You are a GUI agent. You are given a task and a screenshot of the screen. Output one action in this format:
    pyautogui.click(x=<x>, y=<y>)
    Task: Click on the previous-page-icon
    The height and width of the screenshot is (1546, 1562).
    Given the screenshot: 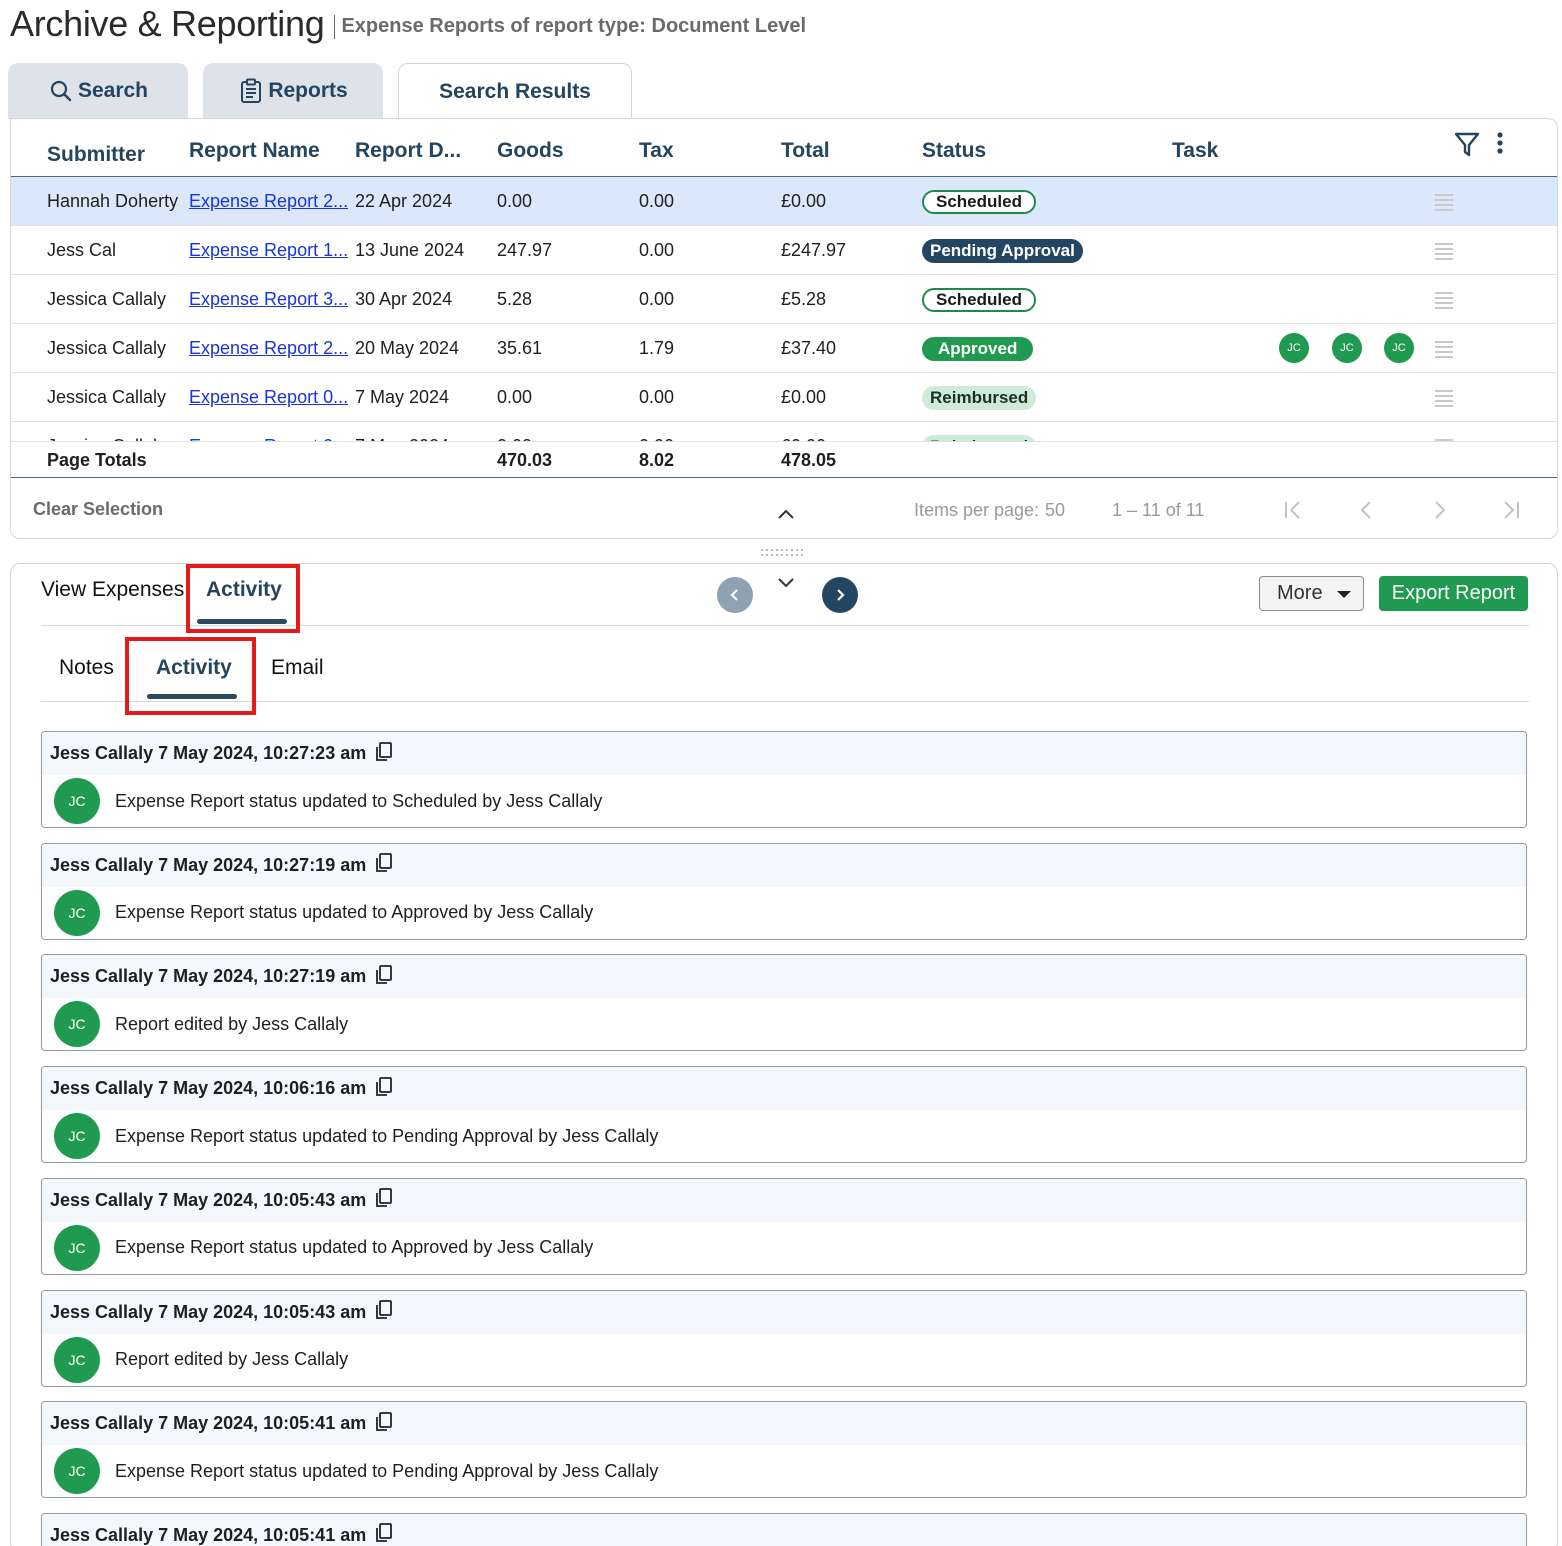 What is the action you would take?
    pyautogui.click(x=1367, y=510)
    